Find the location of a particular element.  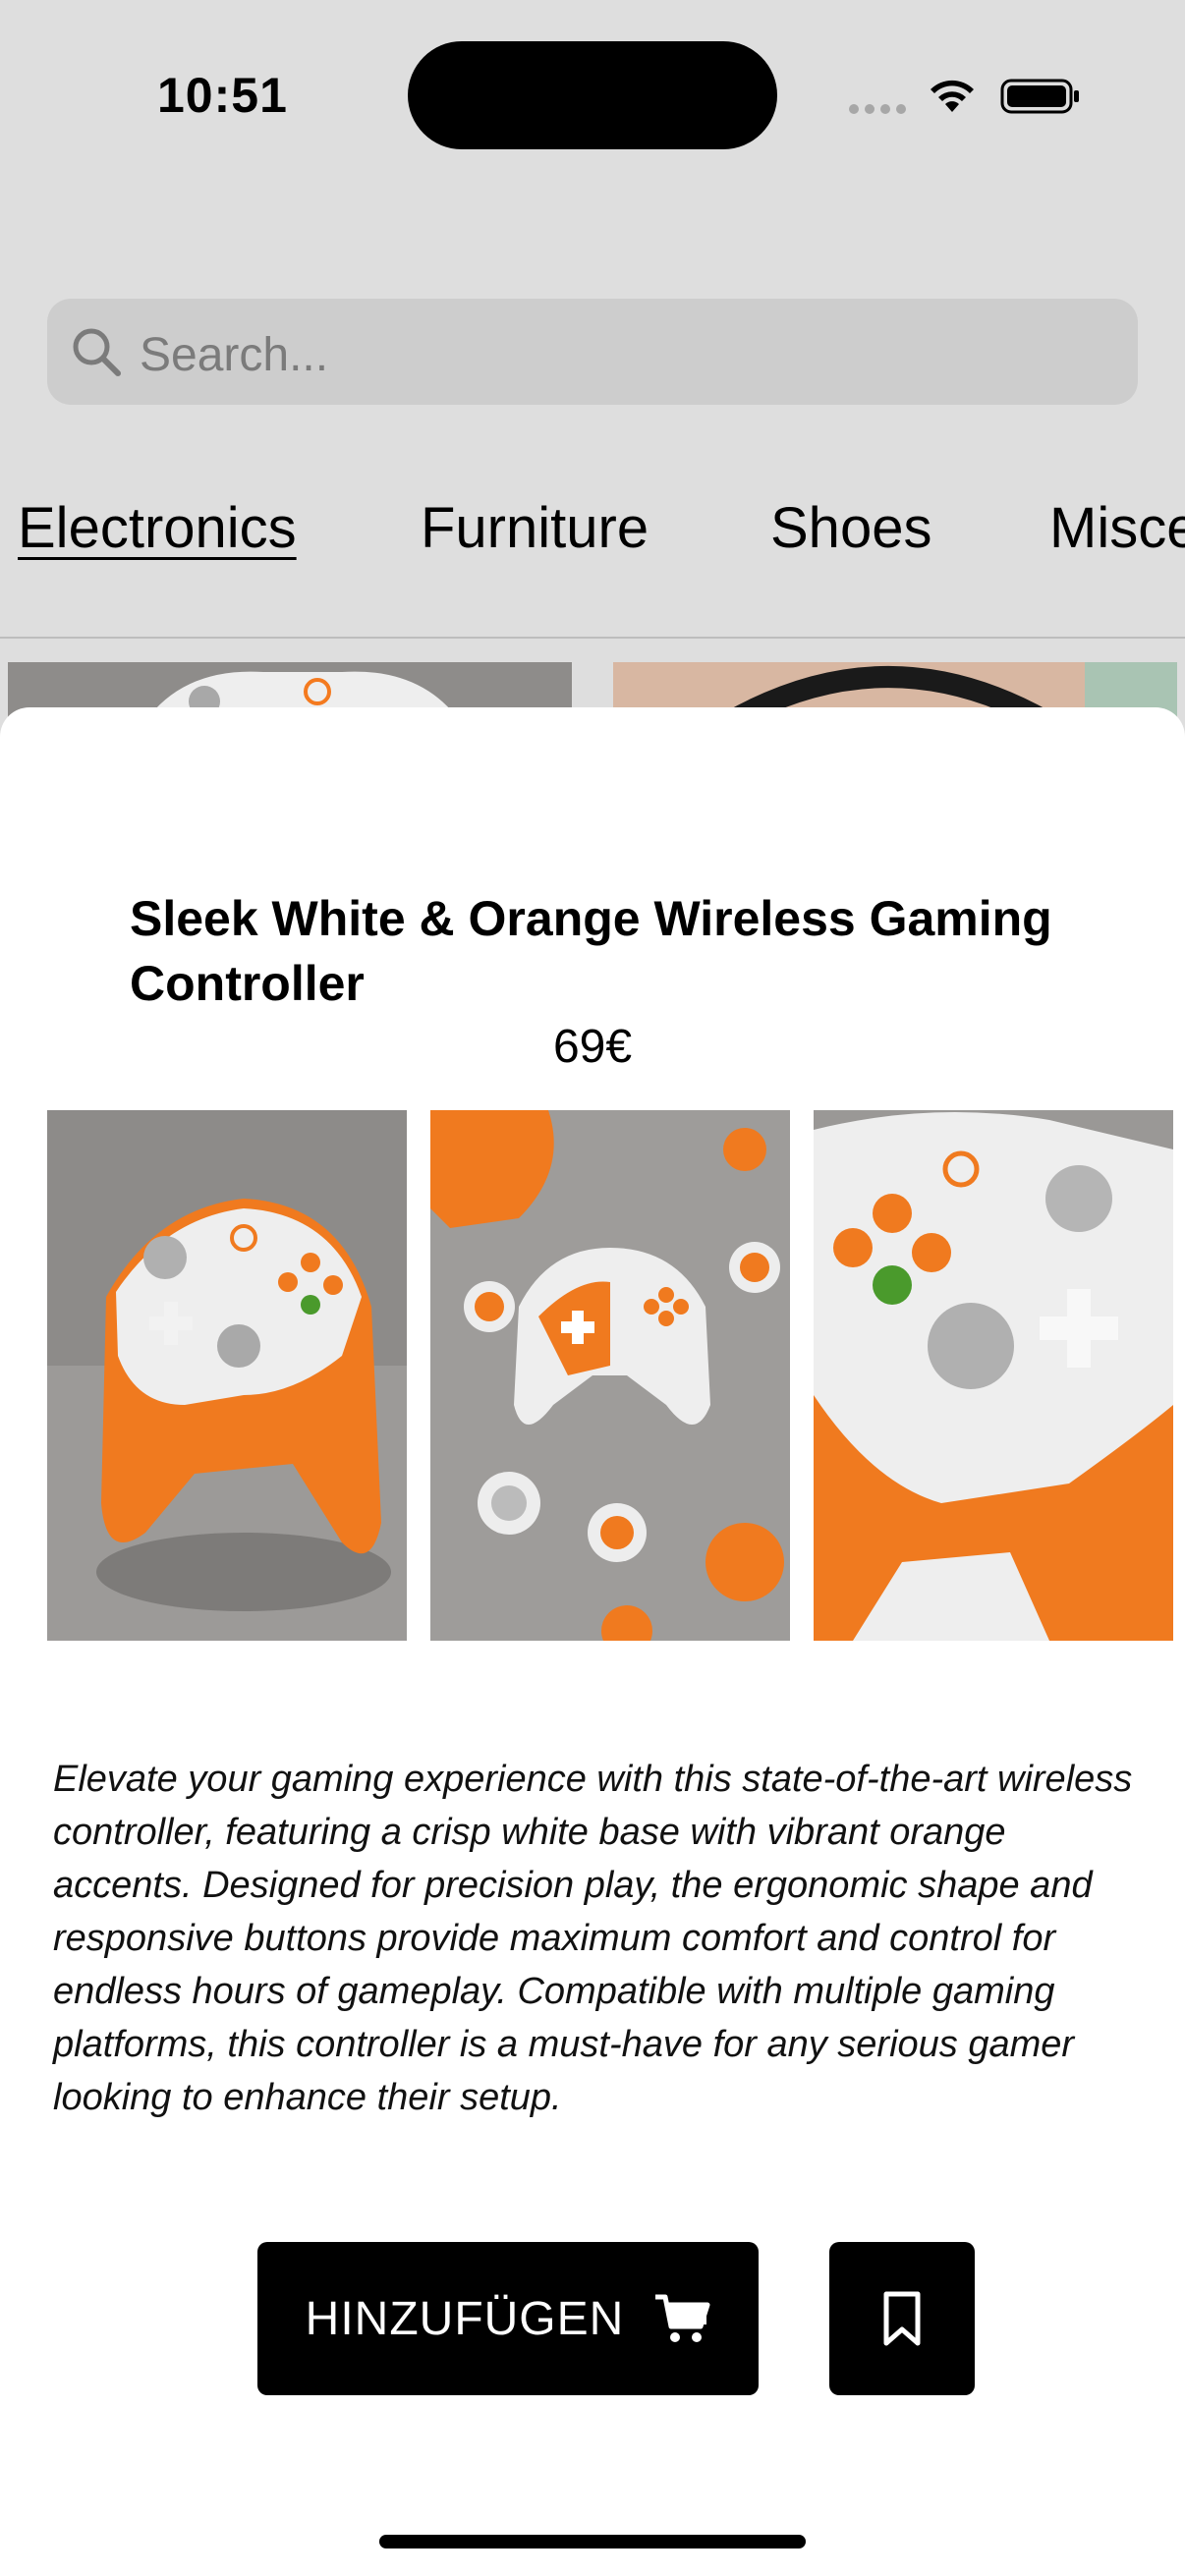

bookmark-icon is located at coordinates (902, 2318).